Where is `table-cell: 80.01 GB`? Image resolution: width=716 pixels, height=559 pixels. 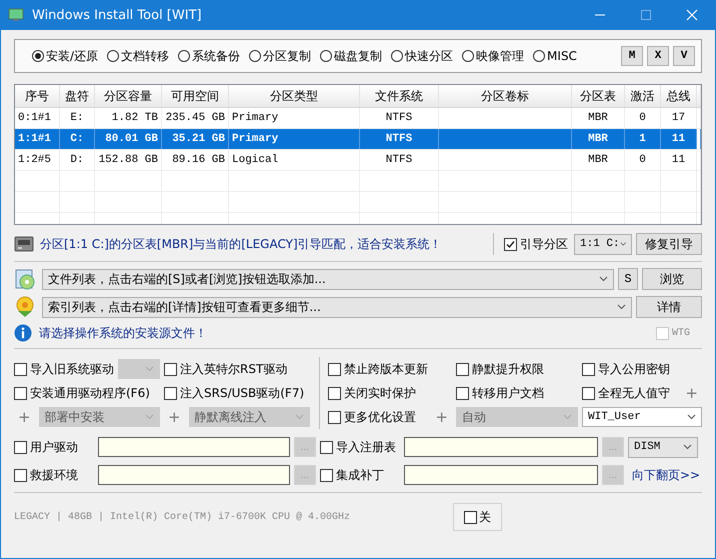
table-cell: 80.01 GB is located at coordinates (131, 139).